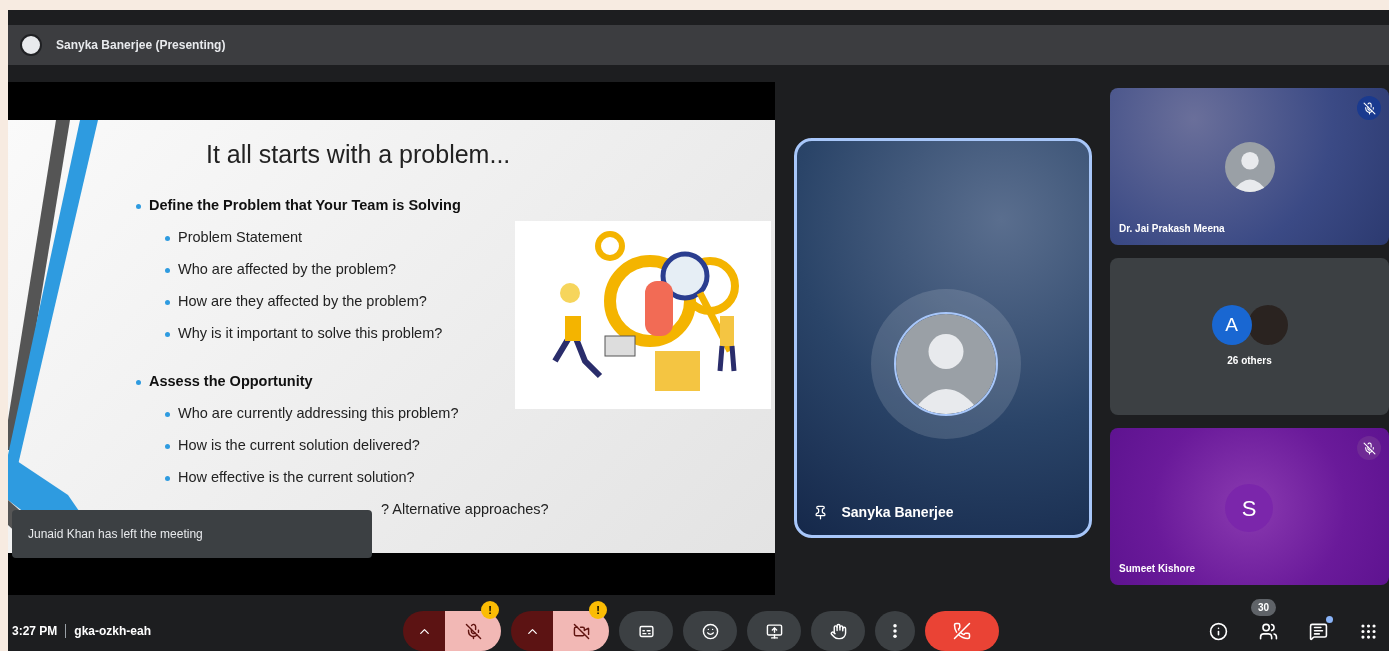 Image resolution: width=1389 pixels, height=651 pixels. I want to click on slide-bullet: Why is it important to solve this problem?, so click(310, 334).